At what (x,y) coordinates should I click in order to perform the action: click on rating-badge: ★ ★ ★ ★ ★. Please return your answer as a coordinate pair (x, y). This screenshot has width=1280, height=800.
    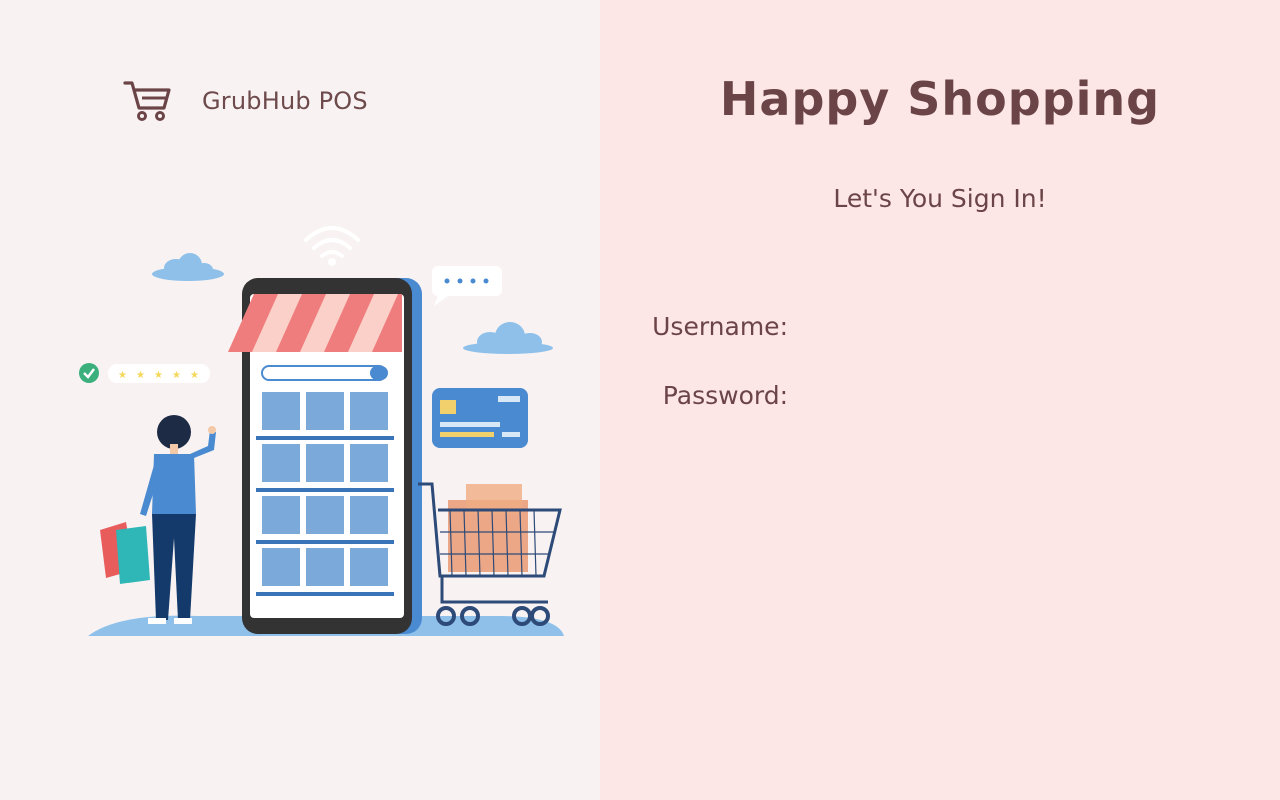
    Looking at the image, I should click on (144, 373).